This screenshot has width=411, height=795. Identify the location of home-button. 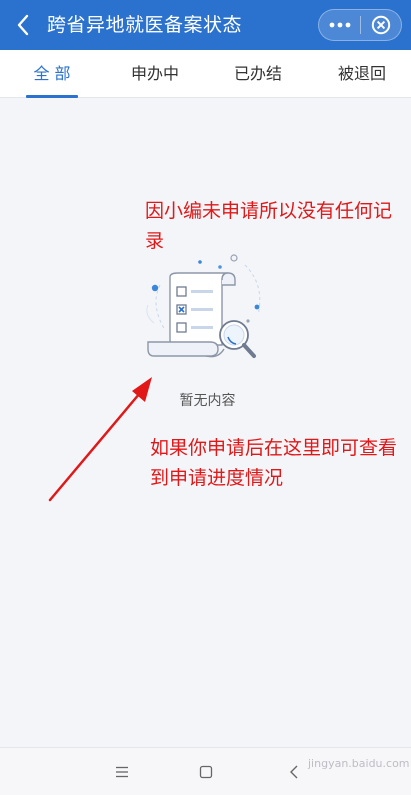
(206, 772).